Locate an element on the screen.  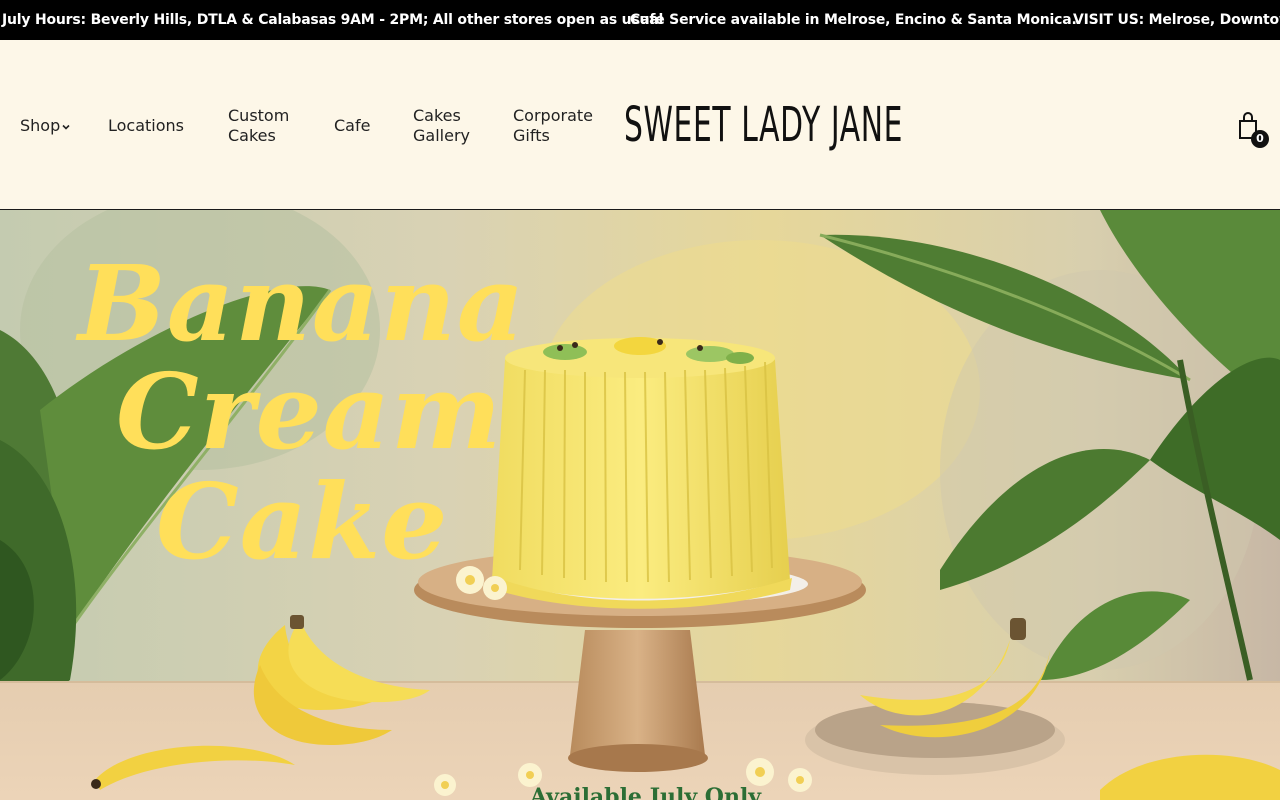
nav-label-line: Gifts is located at coordinates (531, 135).